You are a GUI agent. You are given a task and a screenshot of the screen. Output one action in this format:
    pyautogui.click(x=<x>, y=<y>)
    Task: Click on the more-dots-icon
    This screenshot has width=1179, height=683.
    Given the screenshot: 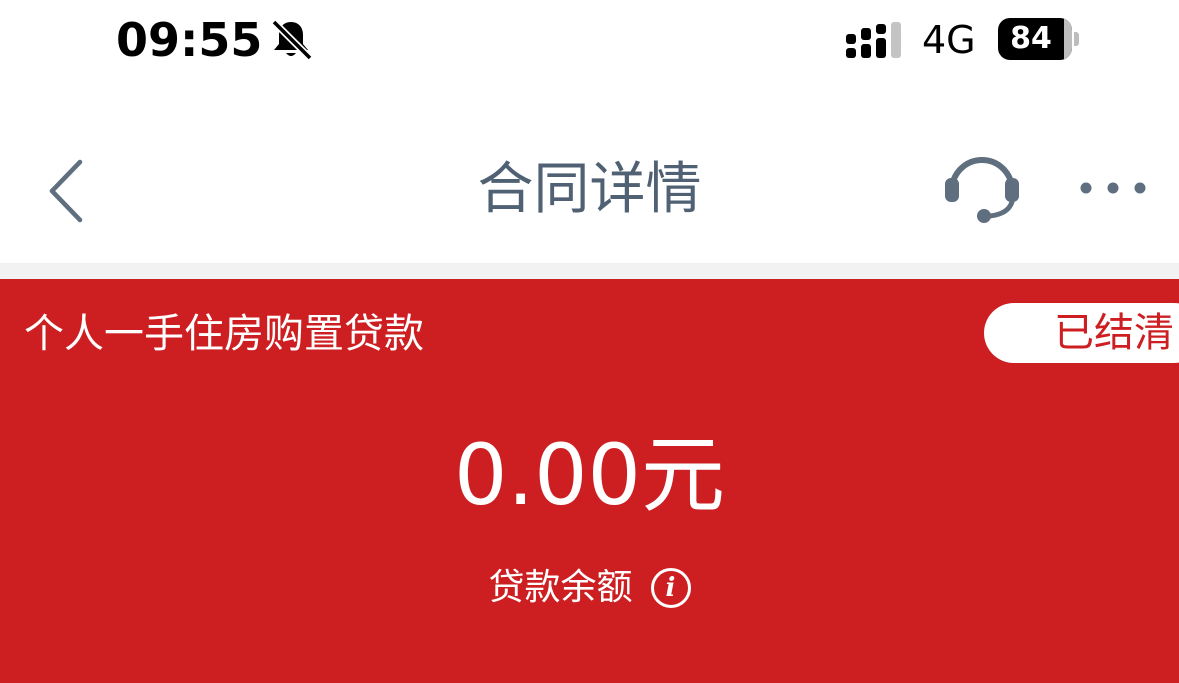 What is the action you would take?
    pyautogui.click(x=1113, y=188)
    